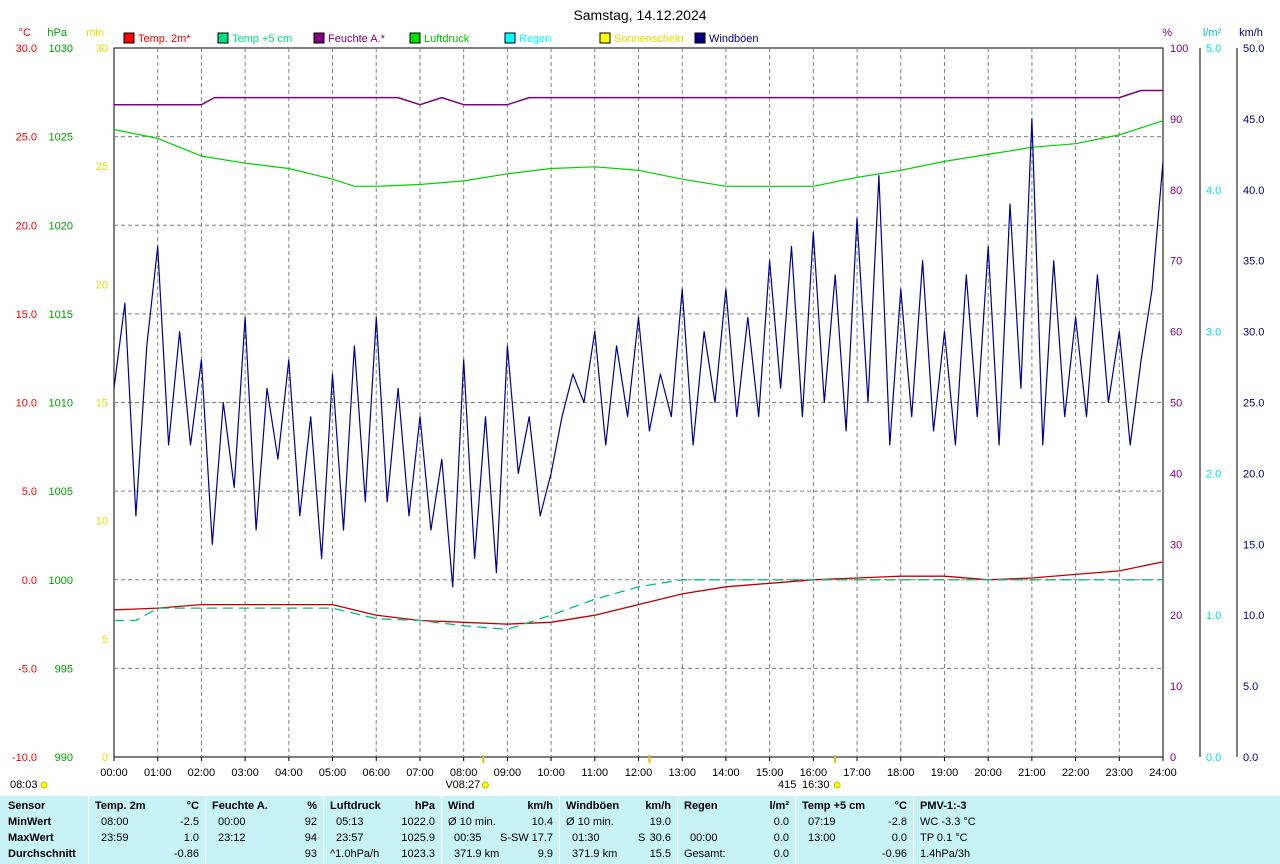  What do you see at coordinates (461, 806) in the screenshot?
I see `wind-title: Wind` at bounding box center [461, 806].